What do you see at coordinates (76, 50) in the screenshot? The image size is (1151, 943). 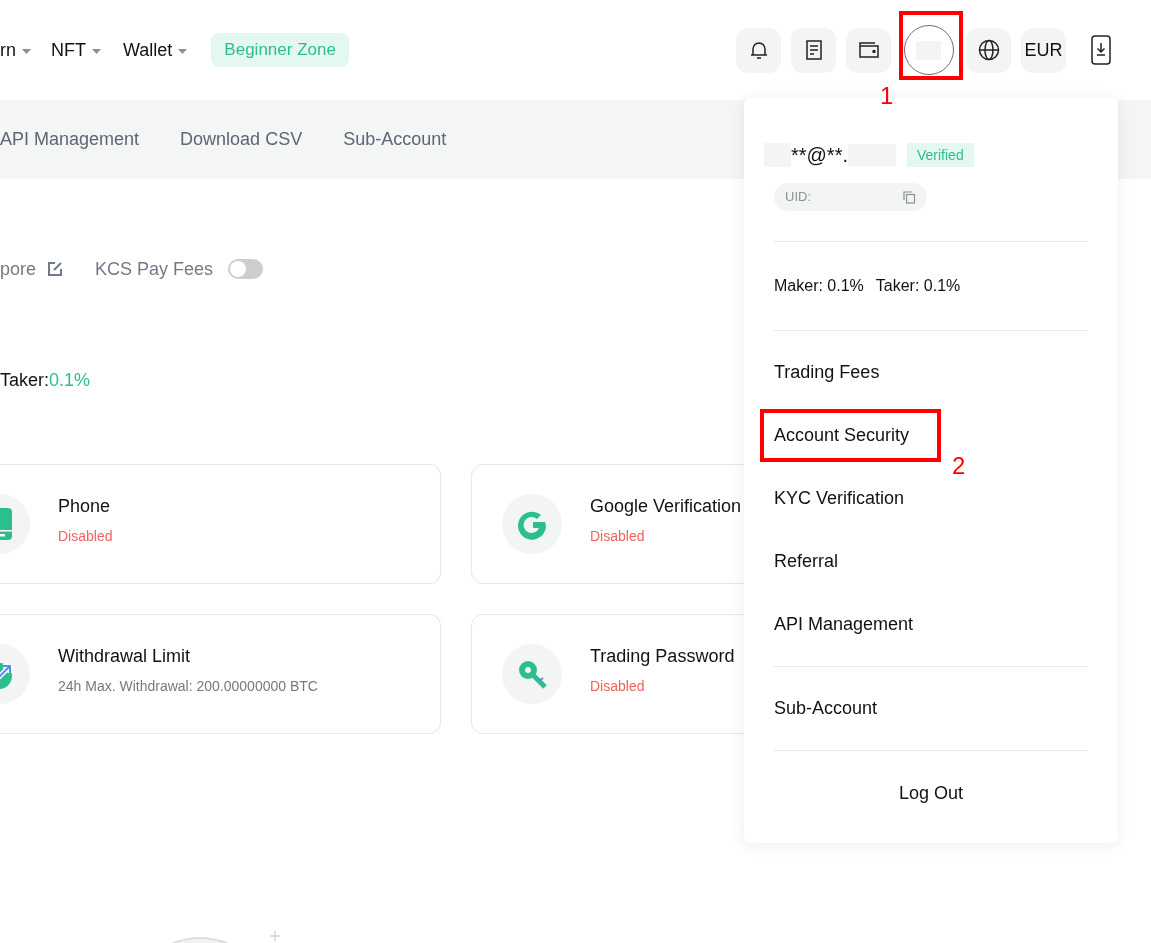 I see `nav-menu: NFT` at bounding box center [76, 50].